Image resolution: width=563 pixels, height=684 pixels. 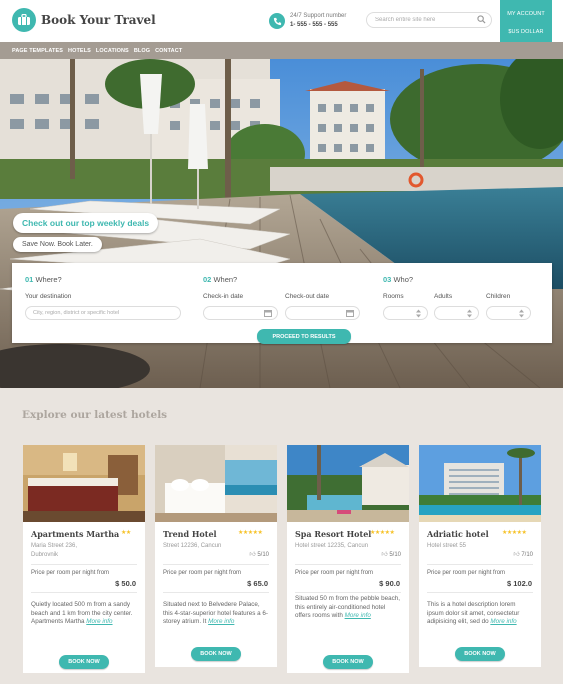 What do you see at coordinates (318, 16) in the screenshot?
I see `support-label: 24/7 Support number` at bounding box center [318, 16].